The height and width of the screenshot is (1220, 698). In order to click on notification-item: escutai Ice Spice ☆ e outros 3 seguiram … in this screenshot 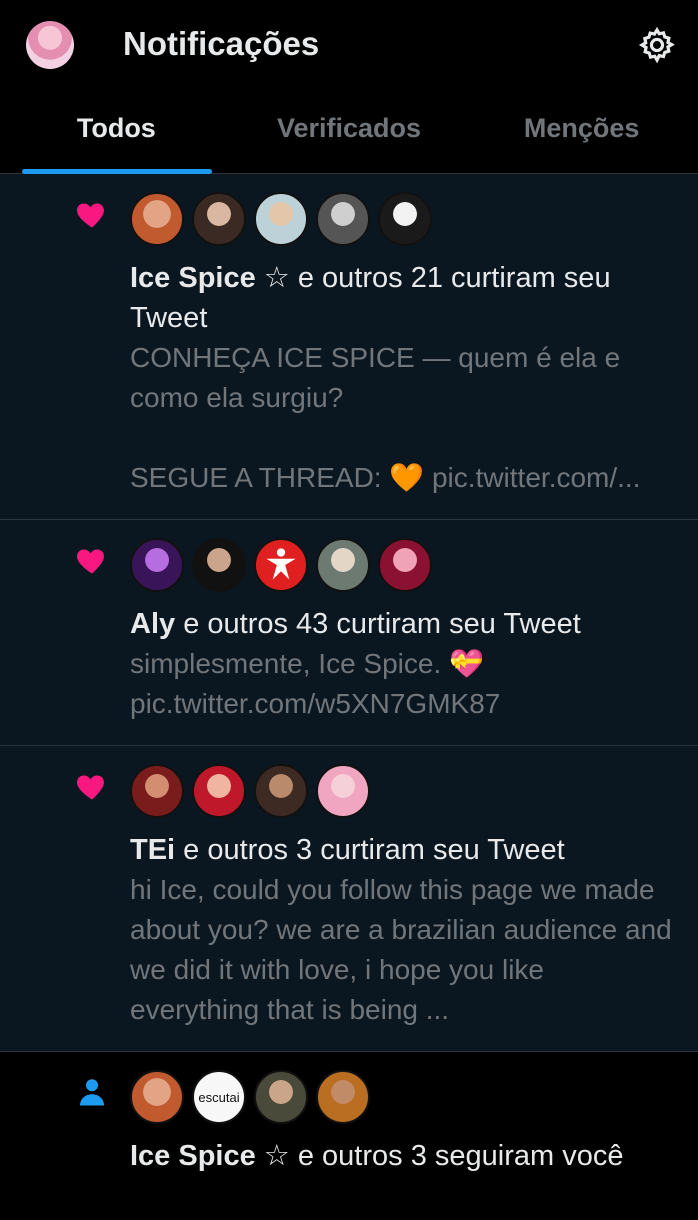, I will do `click(349, 1136)`.